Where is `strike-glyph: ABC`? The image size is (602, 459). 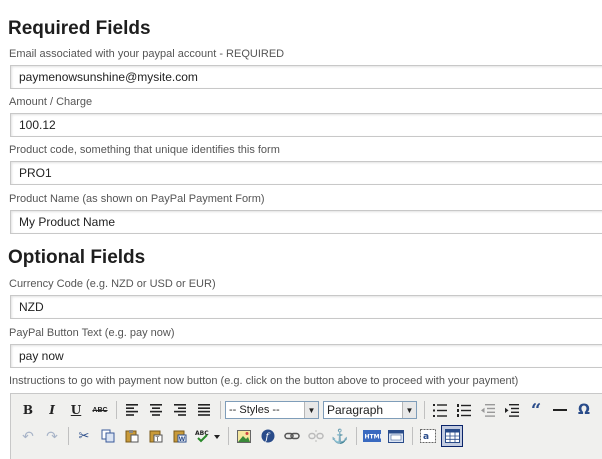
strike-glyph: ABC is located at coordinates (100, 410).